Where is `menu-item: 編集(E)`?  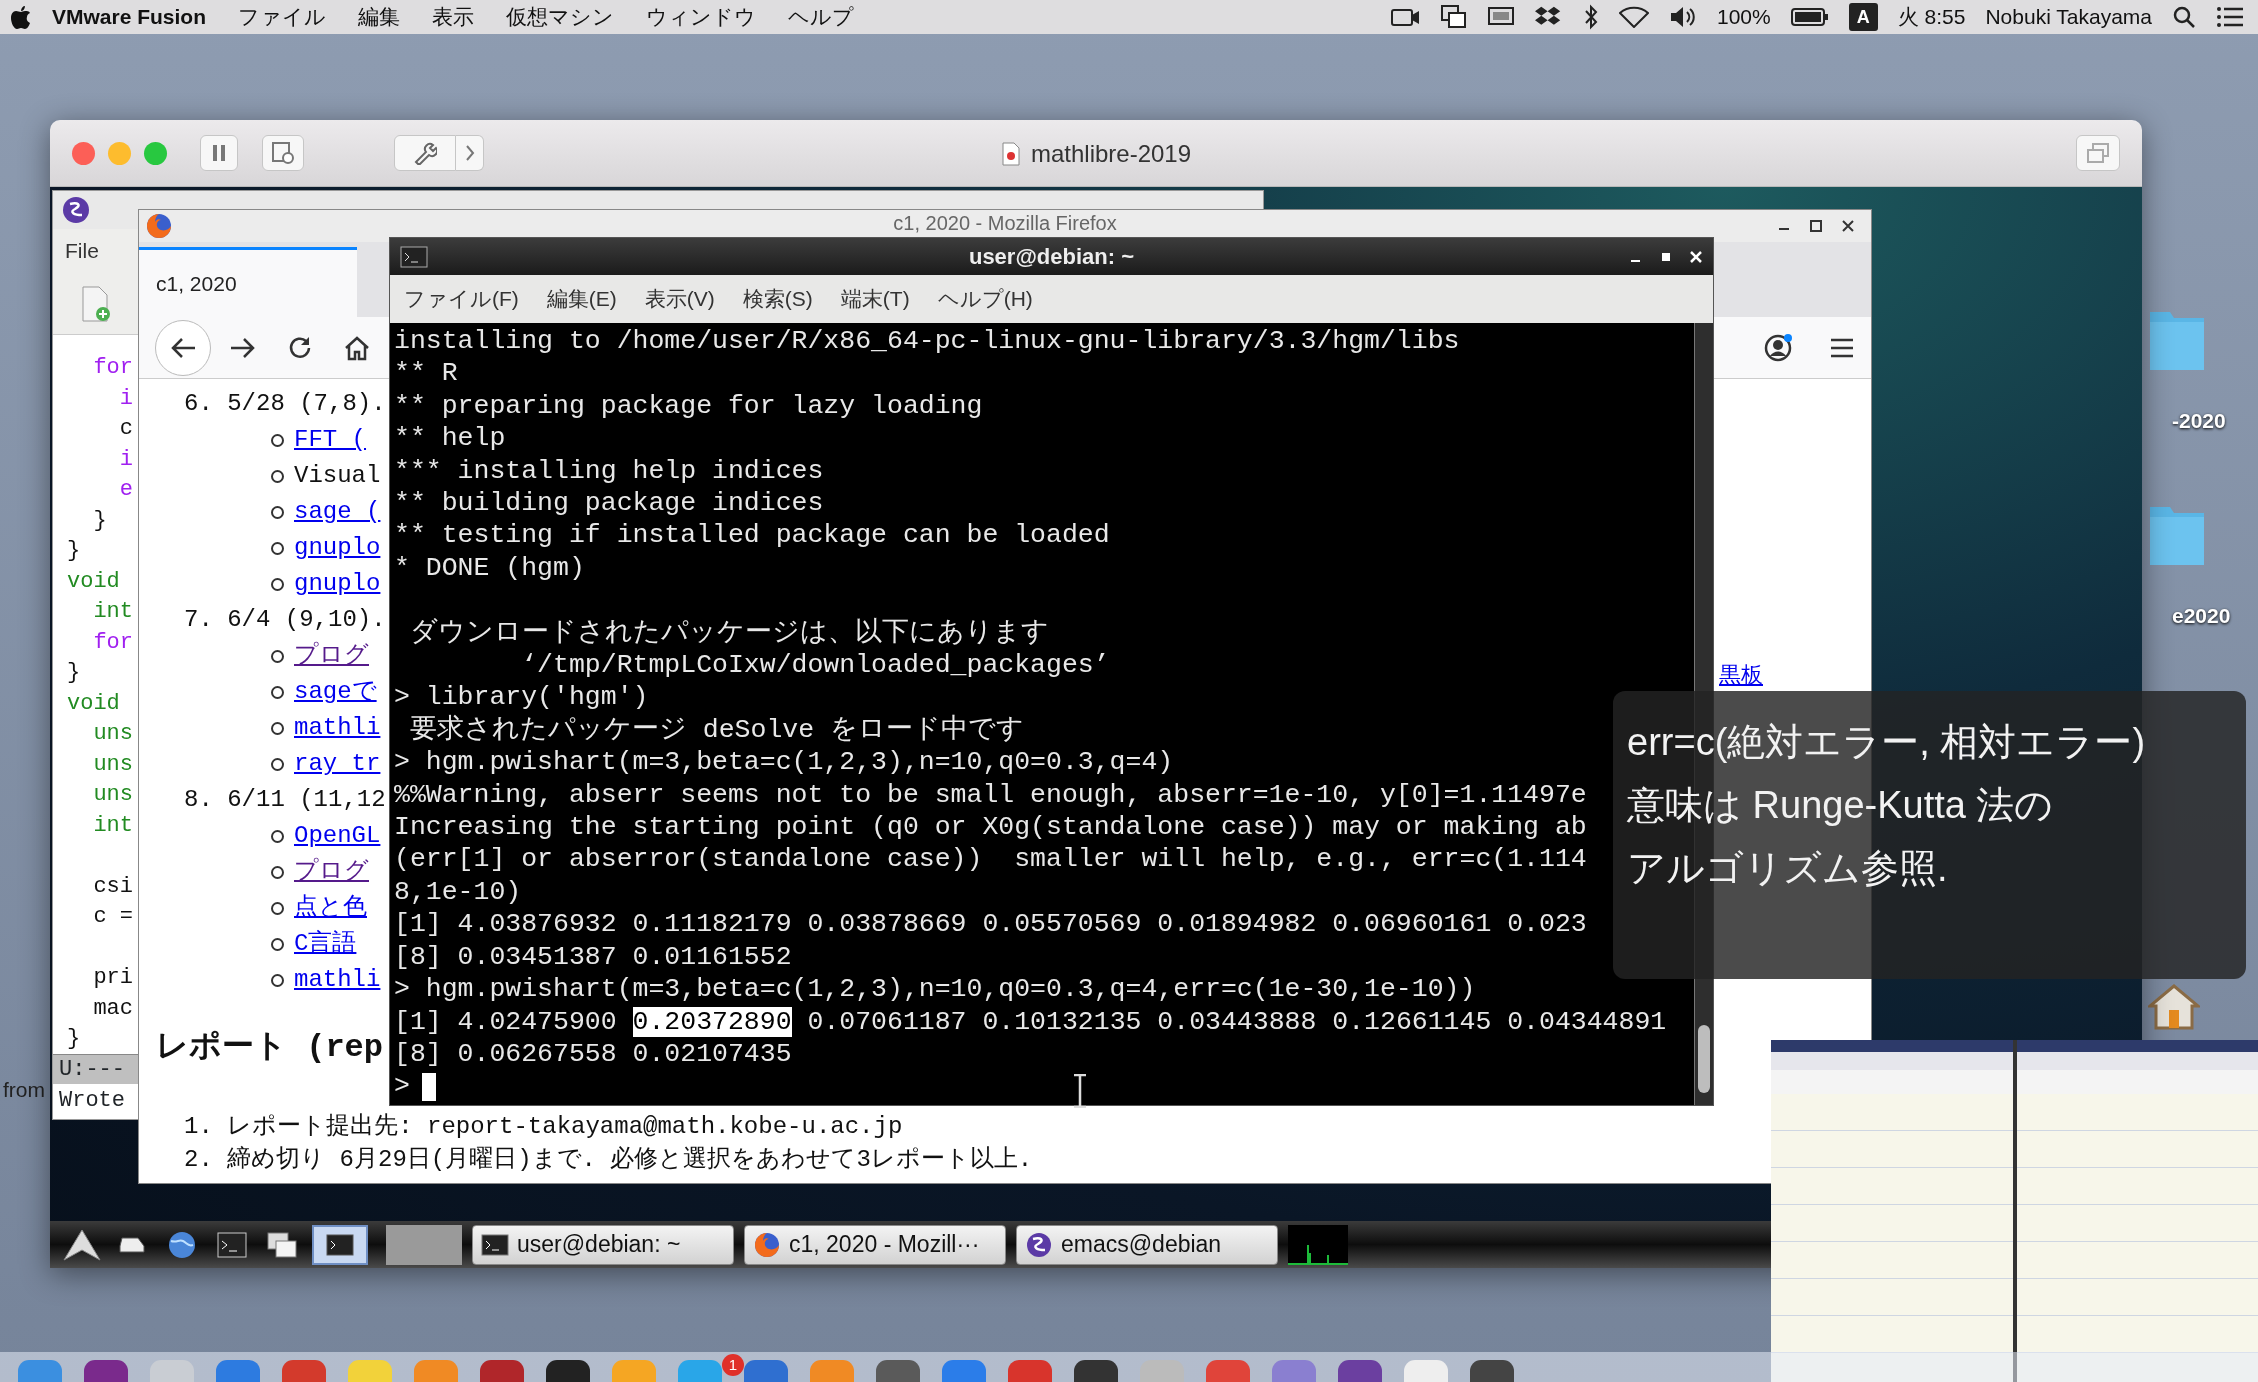 menu-item: 編集(E) is located at coordinates (581, 299).